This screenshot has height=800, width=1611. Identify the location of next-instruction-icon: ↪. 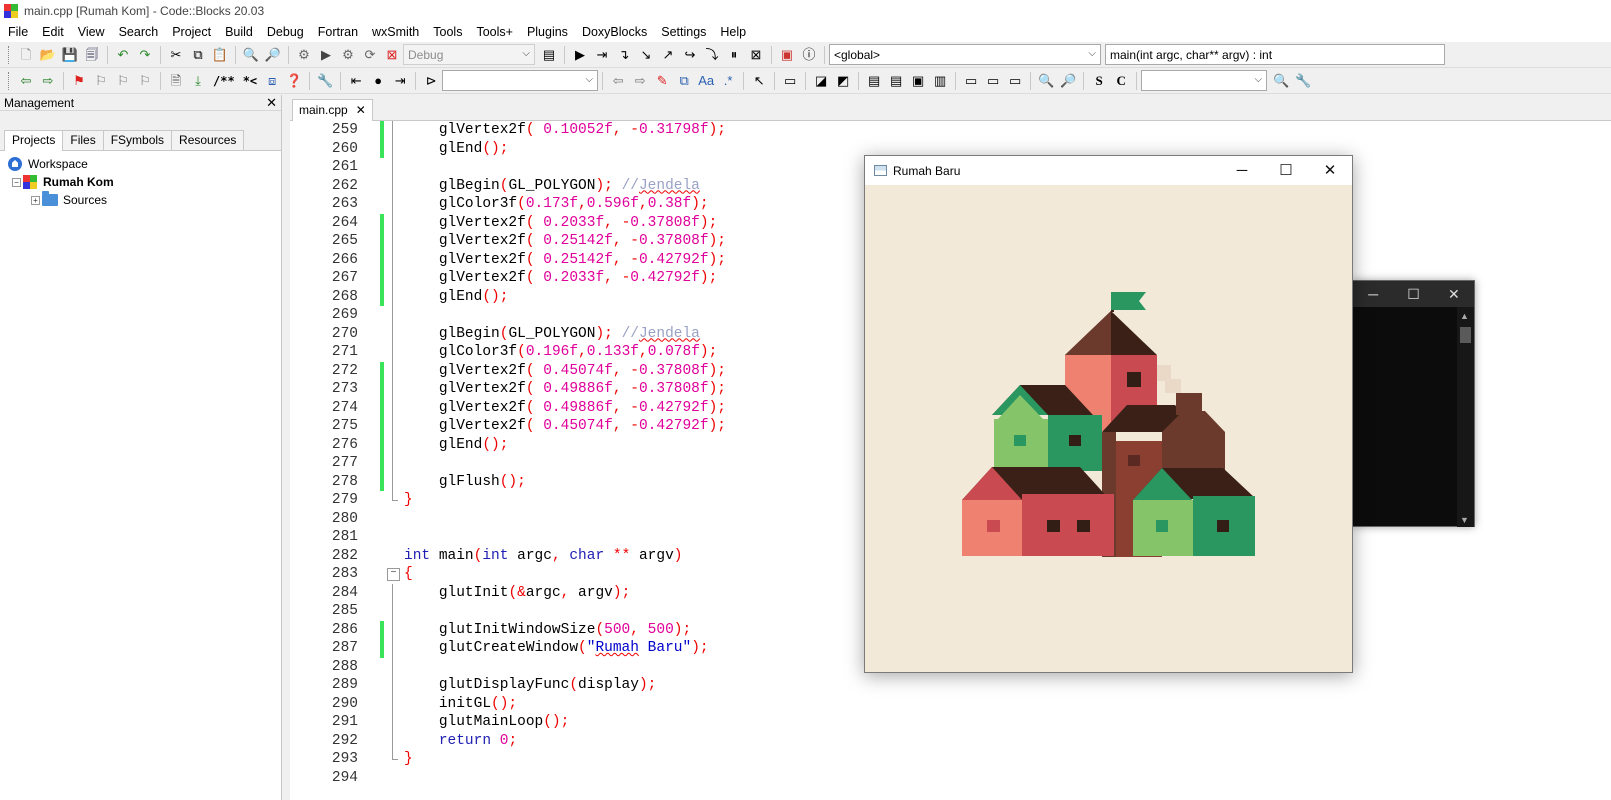
(690, 55).